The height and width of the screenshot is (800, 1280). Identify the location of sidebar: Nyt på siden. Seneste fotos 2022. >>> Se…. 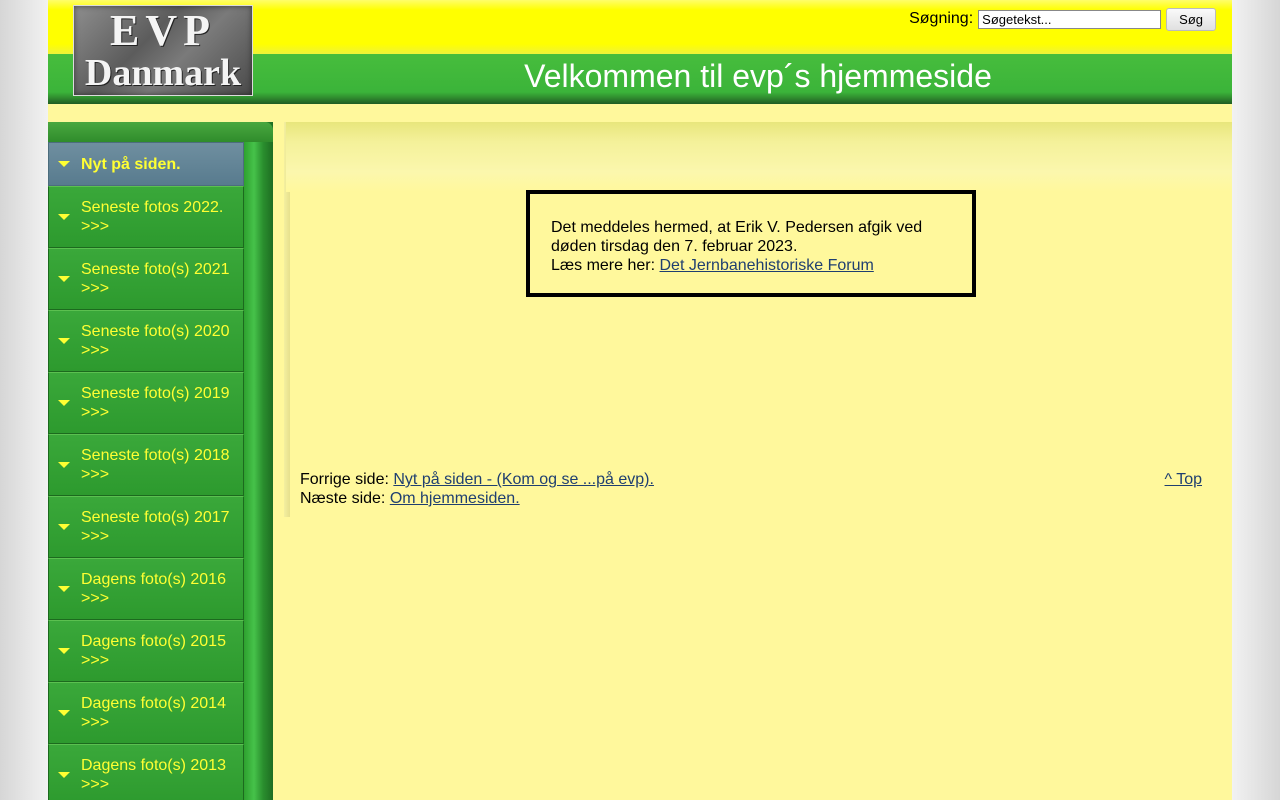
(160, 461).